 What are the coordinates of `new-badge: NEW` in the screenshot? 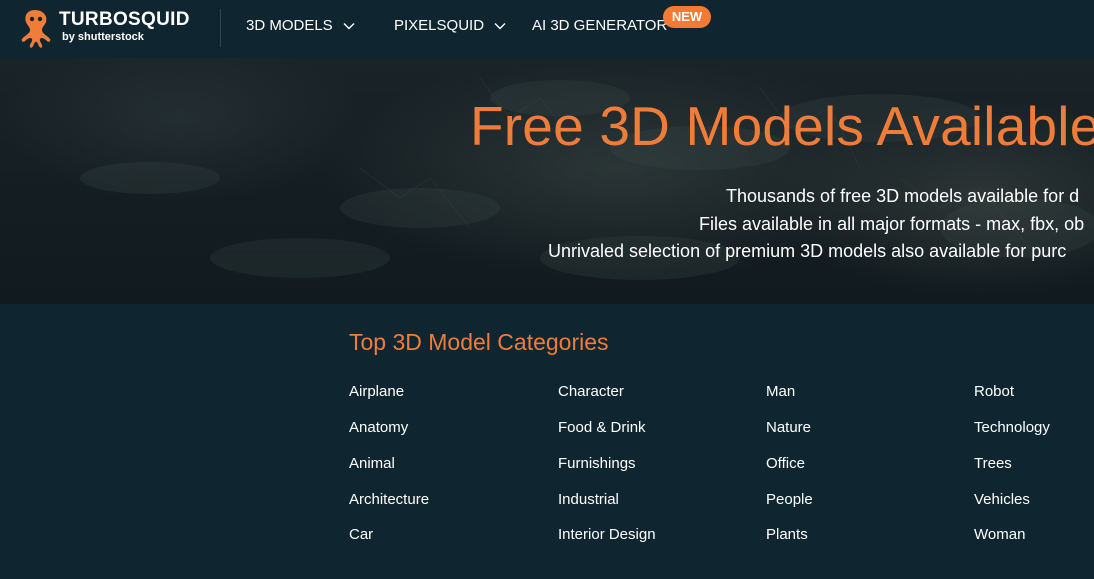 It's located at (687, 17).